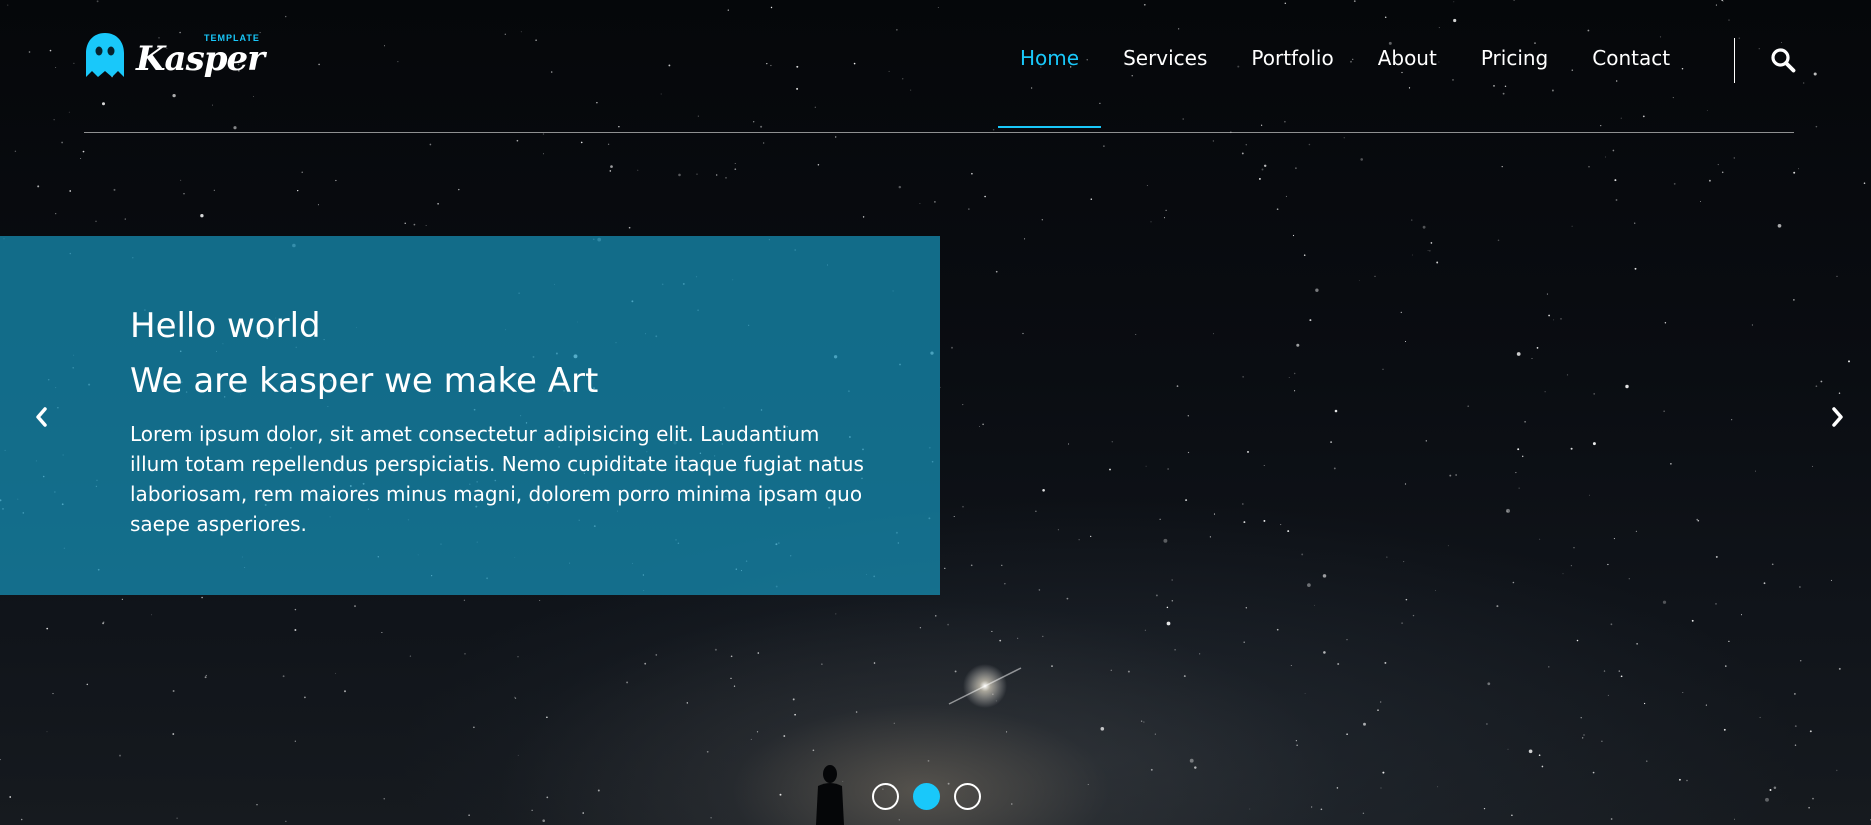 Image resolution: width=1871 pixels, height=825 pixels. Describe the element at coordinates (105, 55) in the screenshot. I see `ghost-icon` at that location.